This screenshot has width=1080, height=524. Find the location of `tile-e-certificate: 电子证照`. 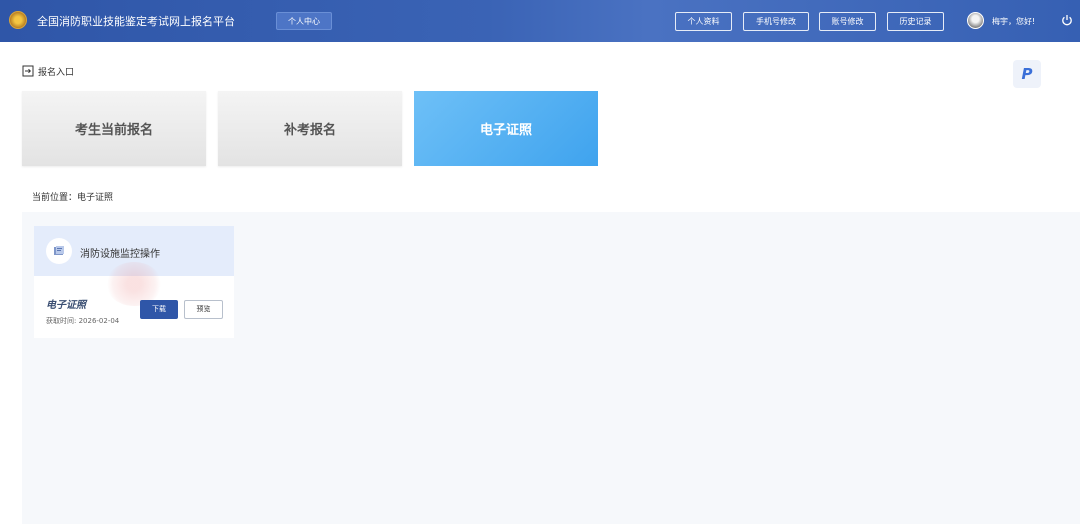

tile-e-certificate: 电子证照 is located at coordinates (506, 128).